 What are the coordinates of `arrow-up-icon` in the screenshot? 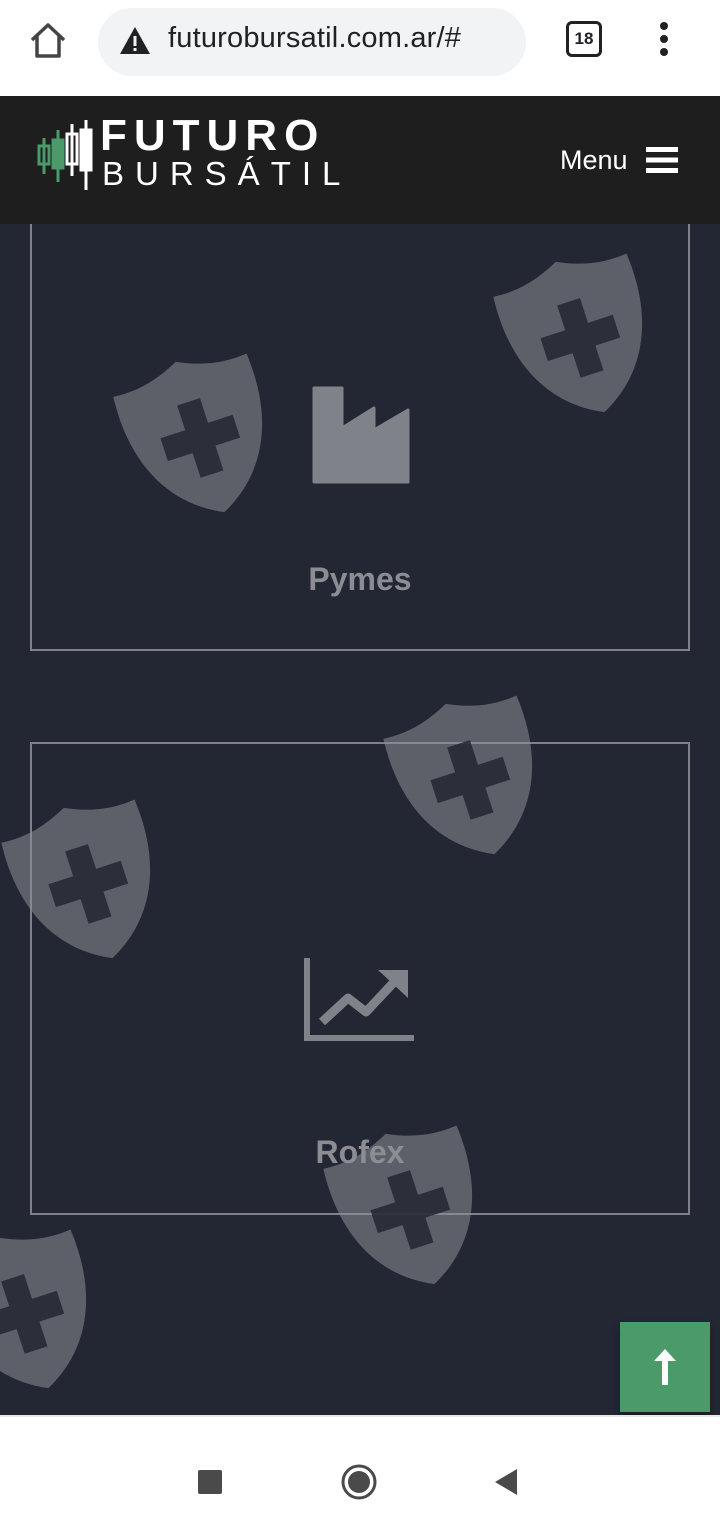 It's located at (665, 1367).